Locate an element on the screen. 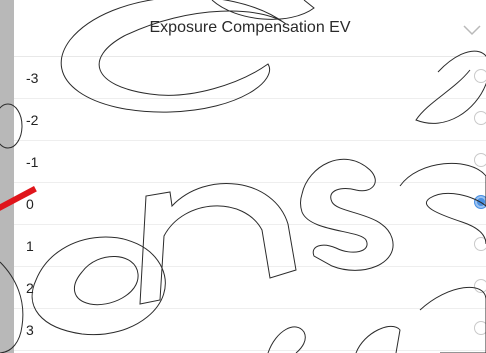 This screenshot has width=486, height=353. ev-option-row: -2 is located at coordinates (250, 120).